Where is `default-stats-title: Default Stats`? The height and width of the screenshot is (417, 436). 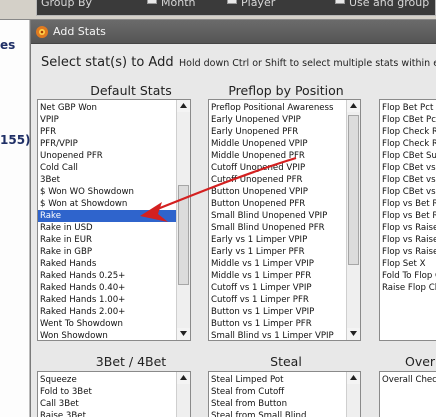
default-stats-title: Default Stats is located at coordinates (131, 90).